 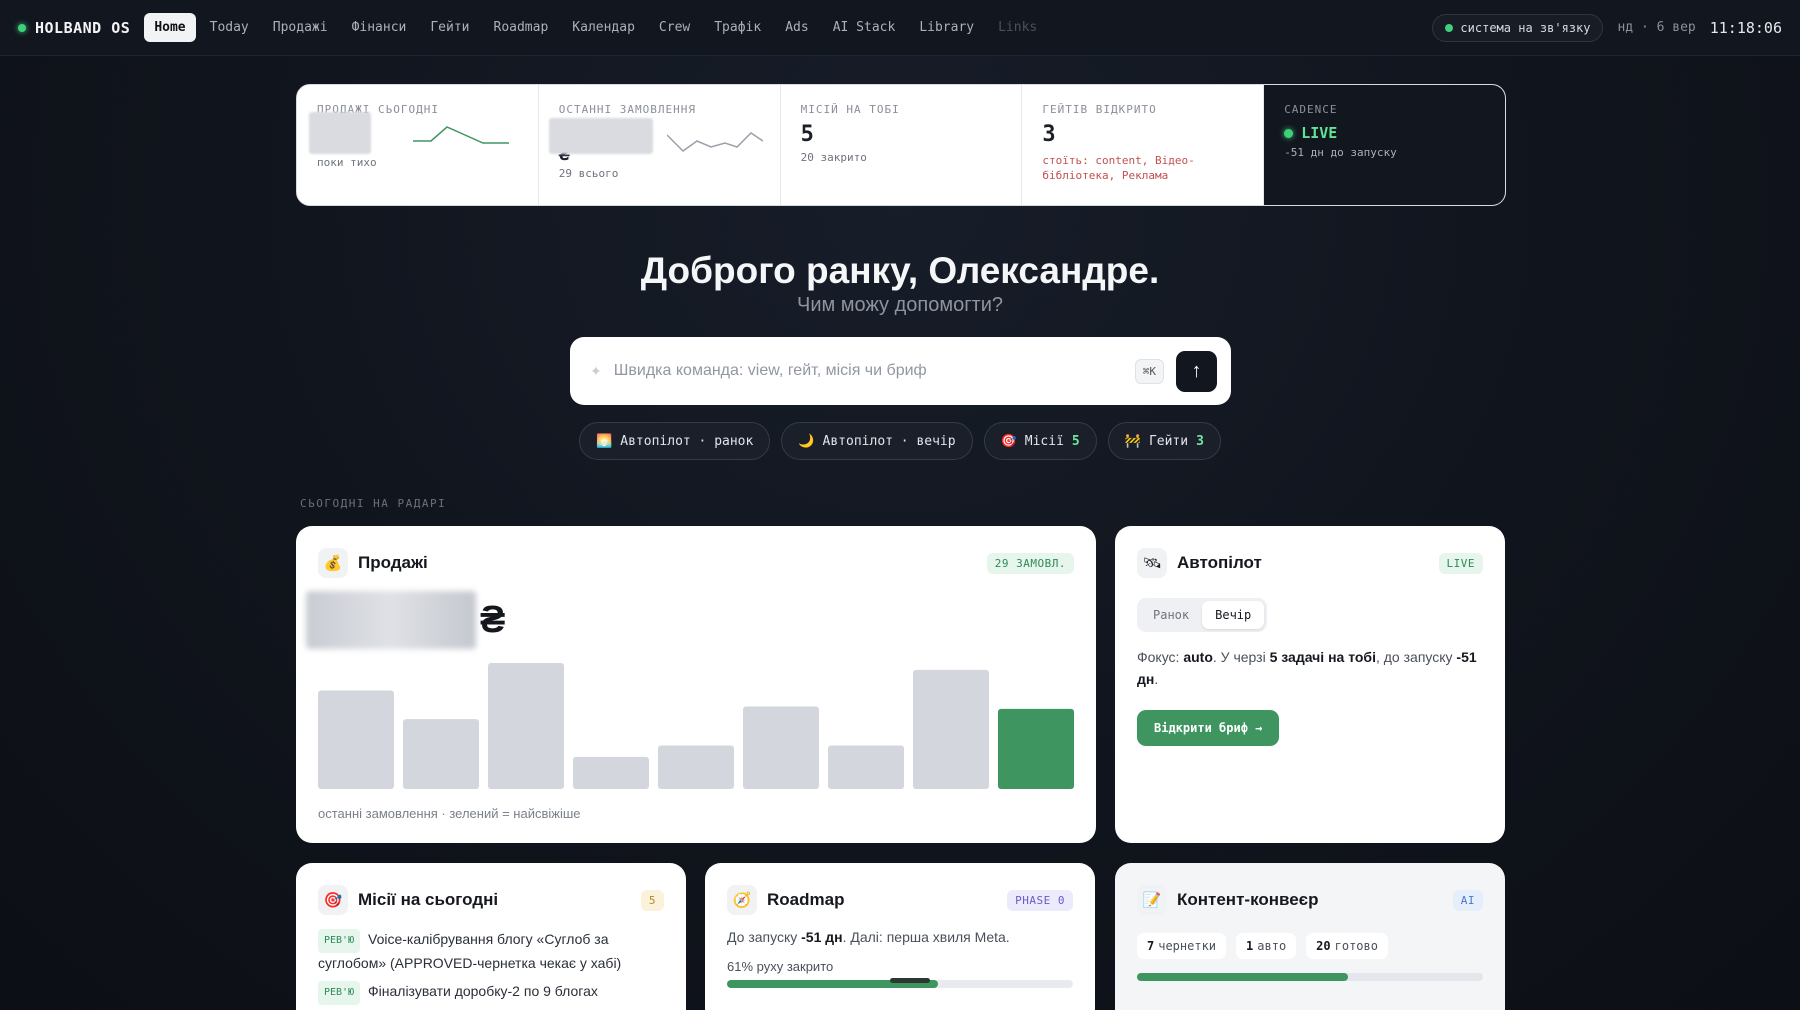 I want to click on card-title: Контент-конвеєр, so click(x=1248, y=899).